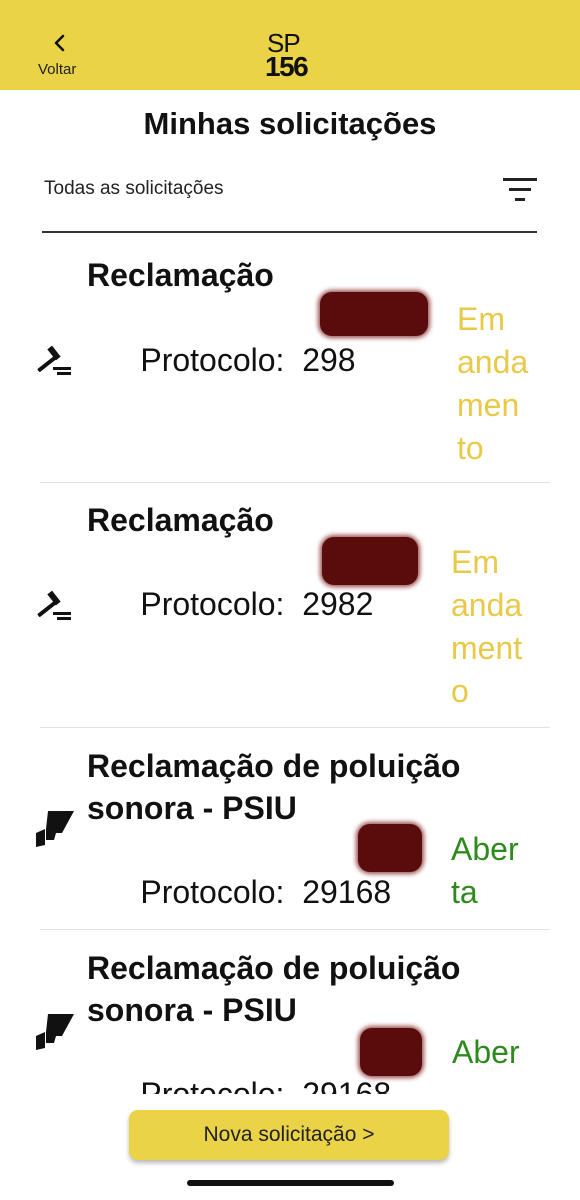  I want to click on request-status: Aber ta, so click(485, 870).